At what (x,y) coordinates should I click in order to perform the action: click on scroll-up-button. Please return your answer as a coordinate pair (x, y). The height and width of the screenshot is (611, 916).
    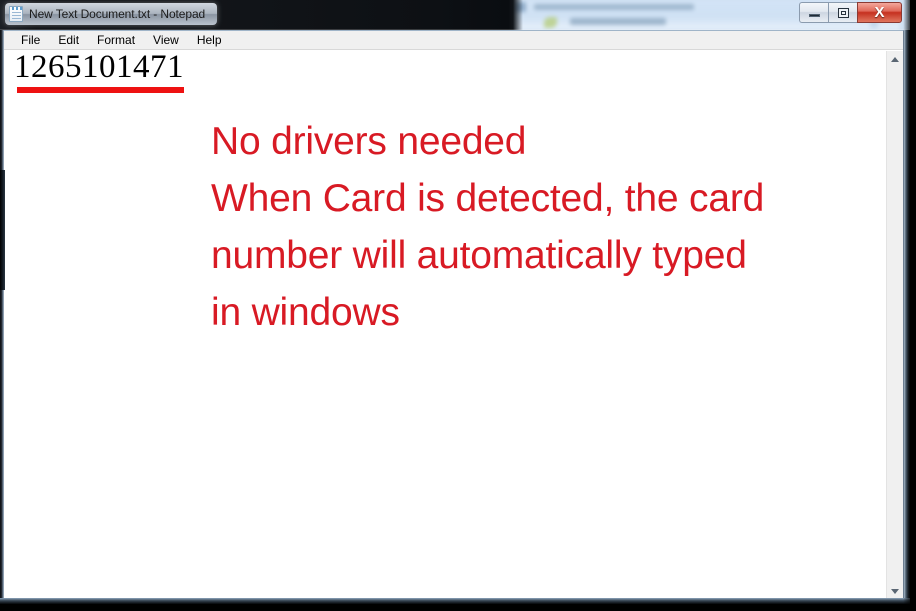
    Looking at the image, I should click on (895, 59).